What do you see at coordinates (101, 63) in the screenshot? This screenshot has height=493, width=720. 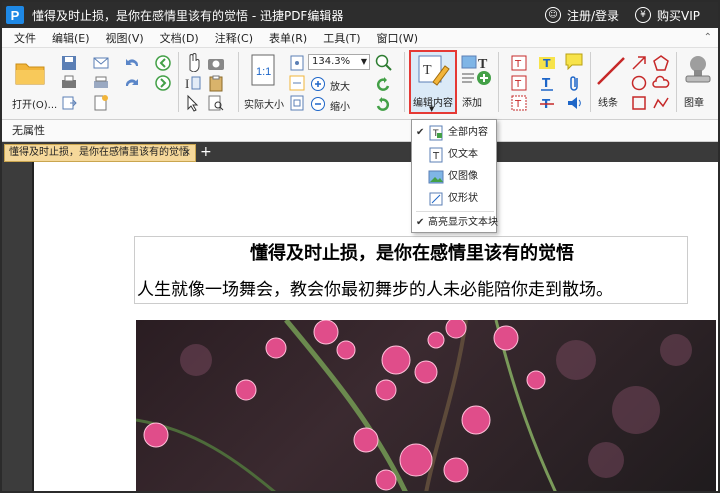 I see `email-icon` at bounding box center [101, 63].